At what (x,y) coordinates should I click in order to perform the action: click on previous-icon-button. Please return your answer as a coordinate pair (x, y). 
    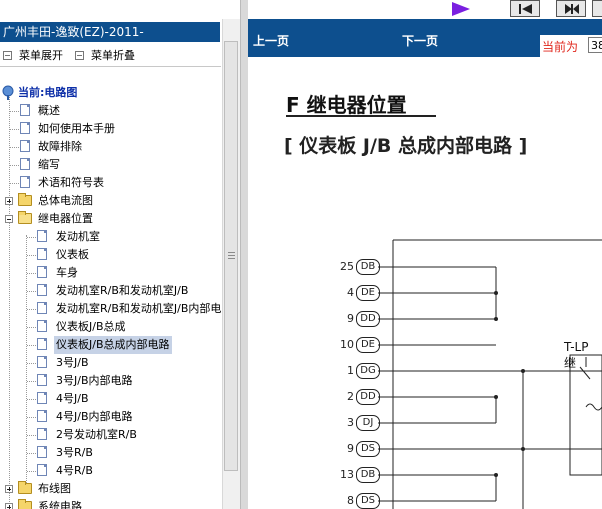
    Looking at the image, I should click on (525, 8).